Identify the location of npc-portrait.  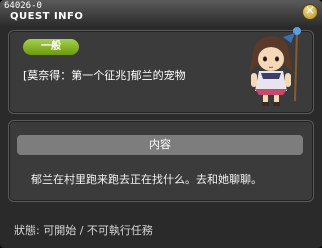
(275, 66).